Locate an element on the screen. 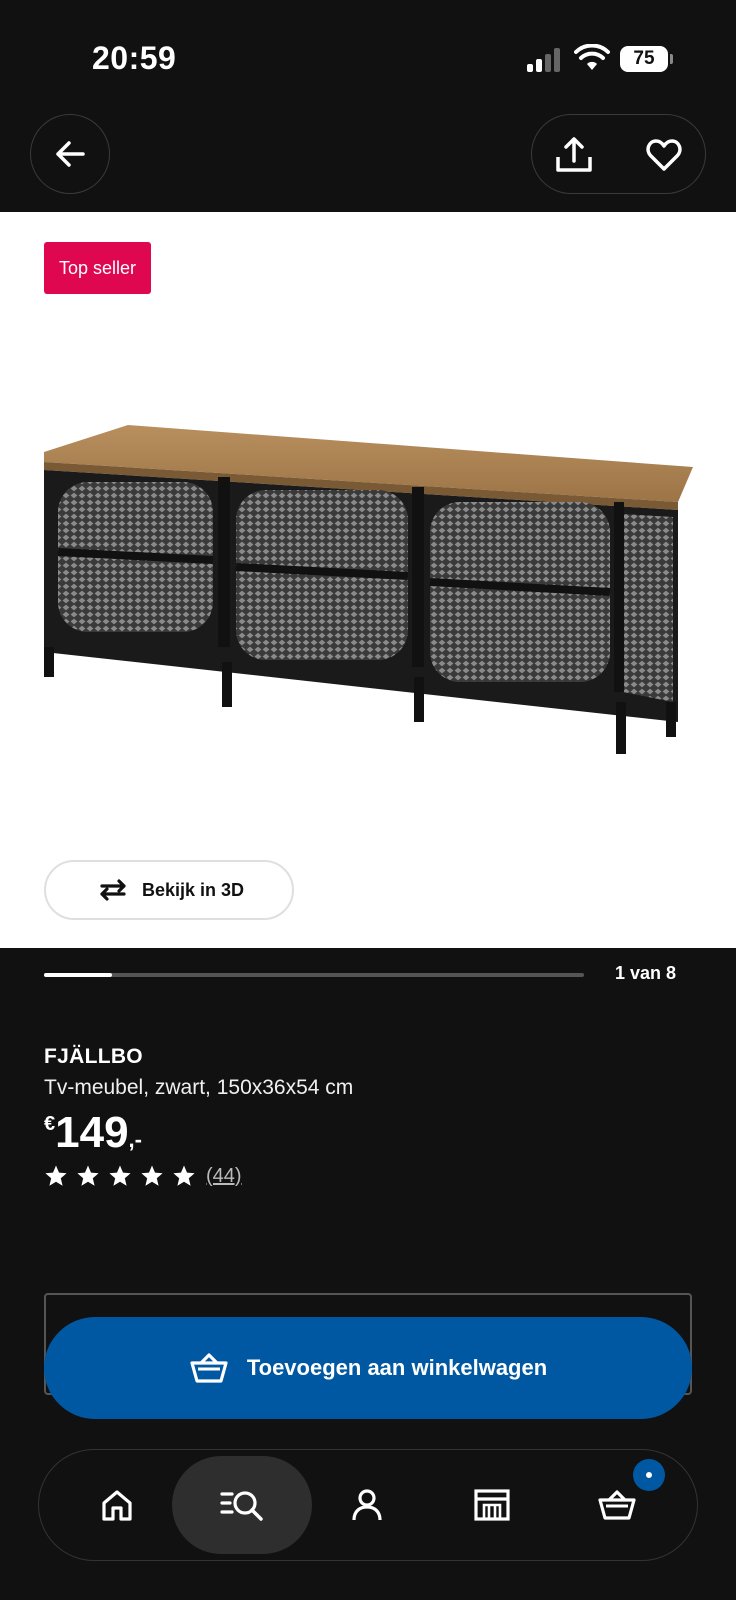 The width and height of the screenshot is (736, 1600). share-button is located at coordinates (574, 155).